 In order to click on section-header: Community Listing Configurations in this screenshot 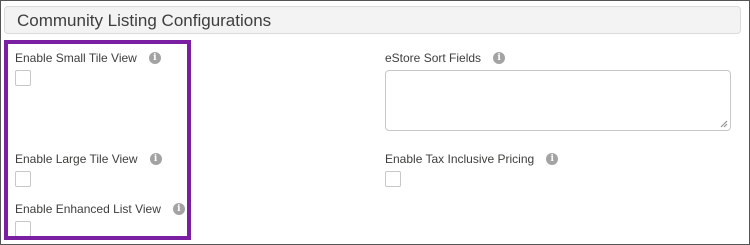, I will do `click(372, 20)`.